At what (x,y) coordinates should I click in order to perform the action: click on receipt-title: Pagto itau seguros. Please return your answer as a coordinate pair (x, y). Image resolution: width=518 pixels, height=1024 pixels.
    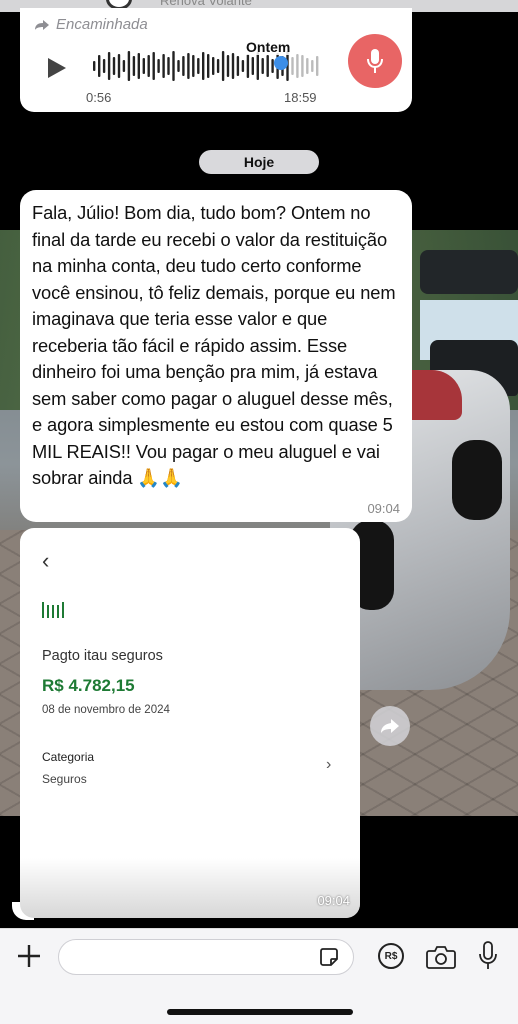
    Looking at the image, I should click on (102, 656).